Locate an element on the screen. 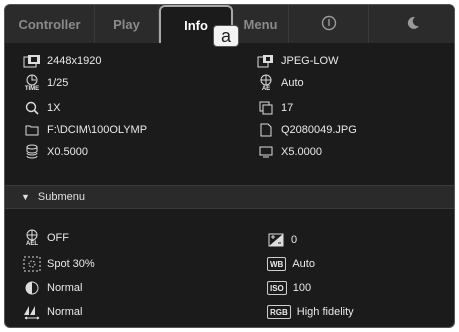 The width and height of the screenshot is (459, 332). filename-row: Q2080049.JPG is located at coordinates (307, 130).